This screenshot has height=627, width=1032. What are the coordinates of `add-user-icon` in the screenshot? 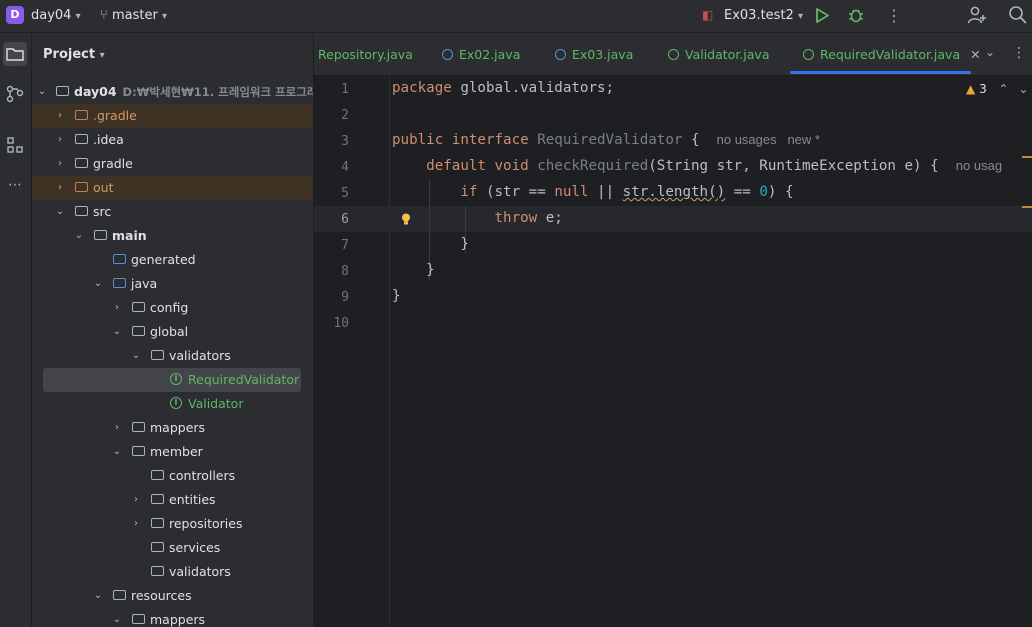 It's located at (977, 15).